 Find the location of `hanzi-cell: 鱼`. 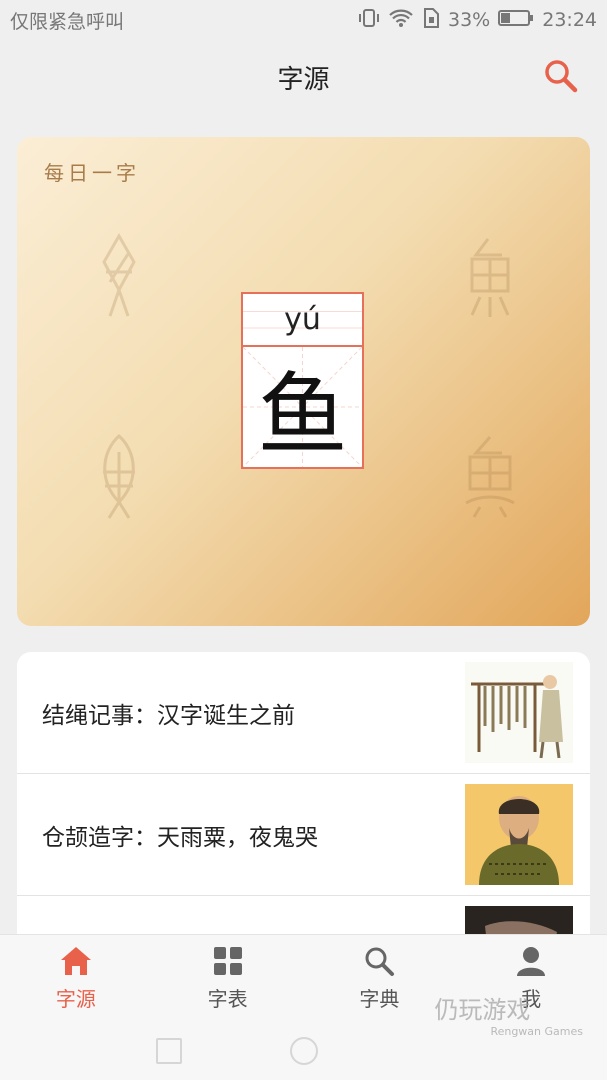

hanzi-cell: 鱼 is located at coordinates (302, 407).